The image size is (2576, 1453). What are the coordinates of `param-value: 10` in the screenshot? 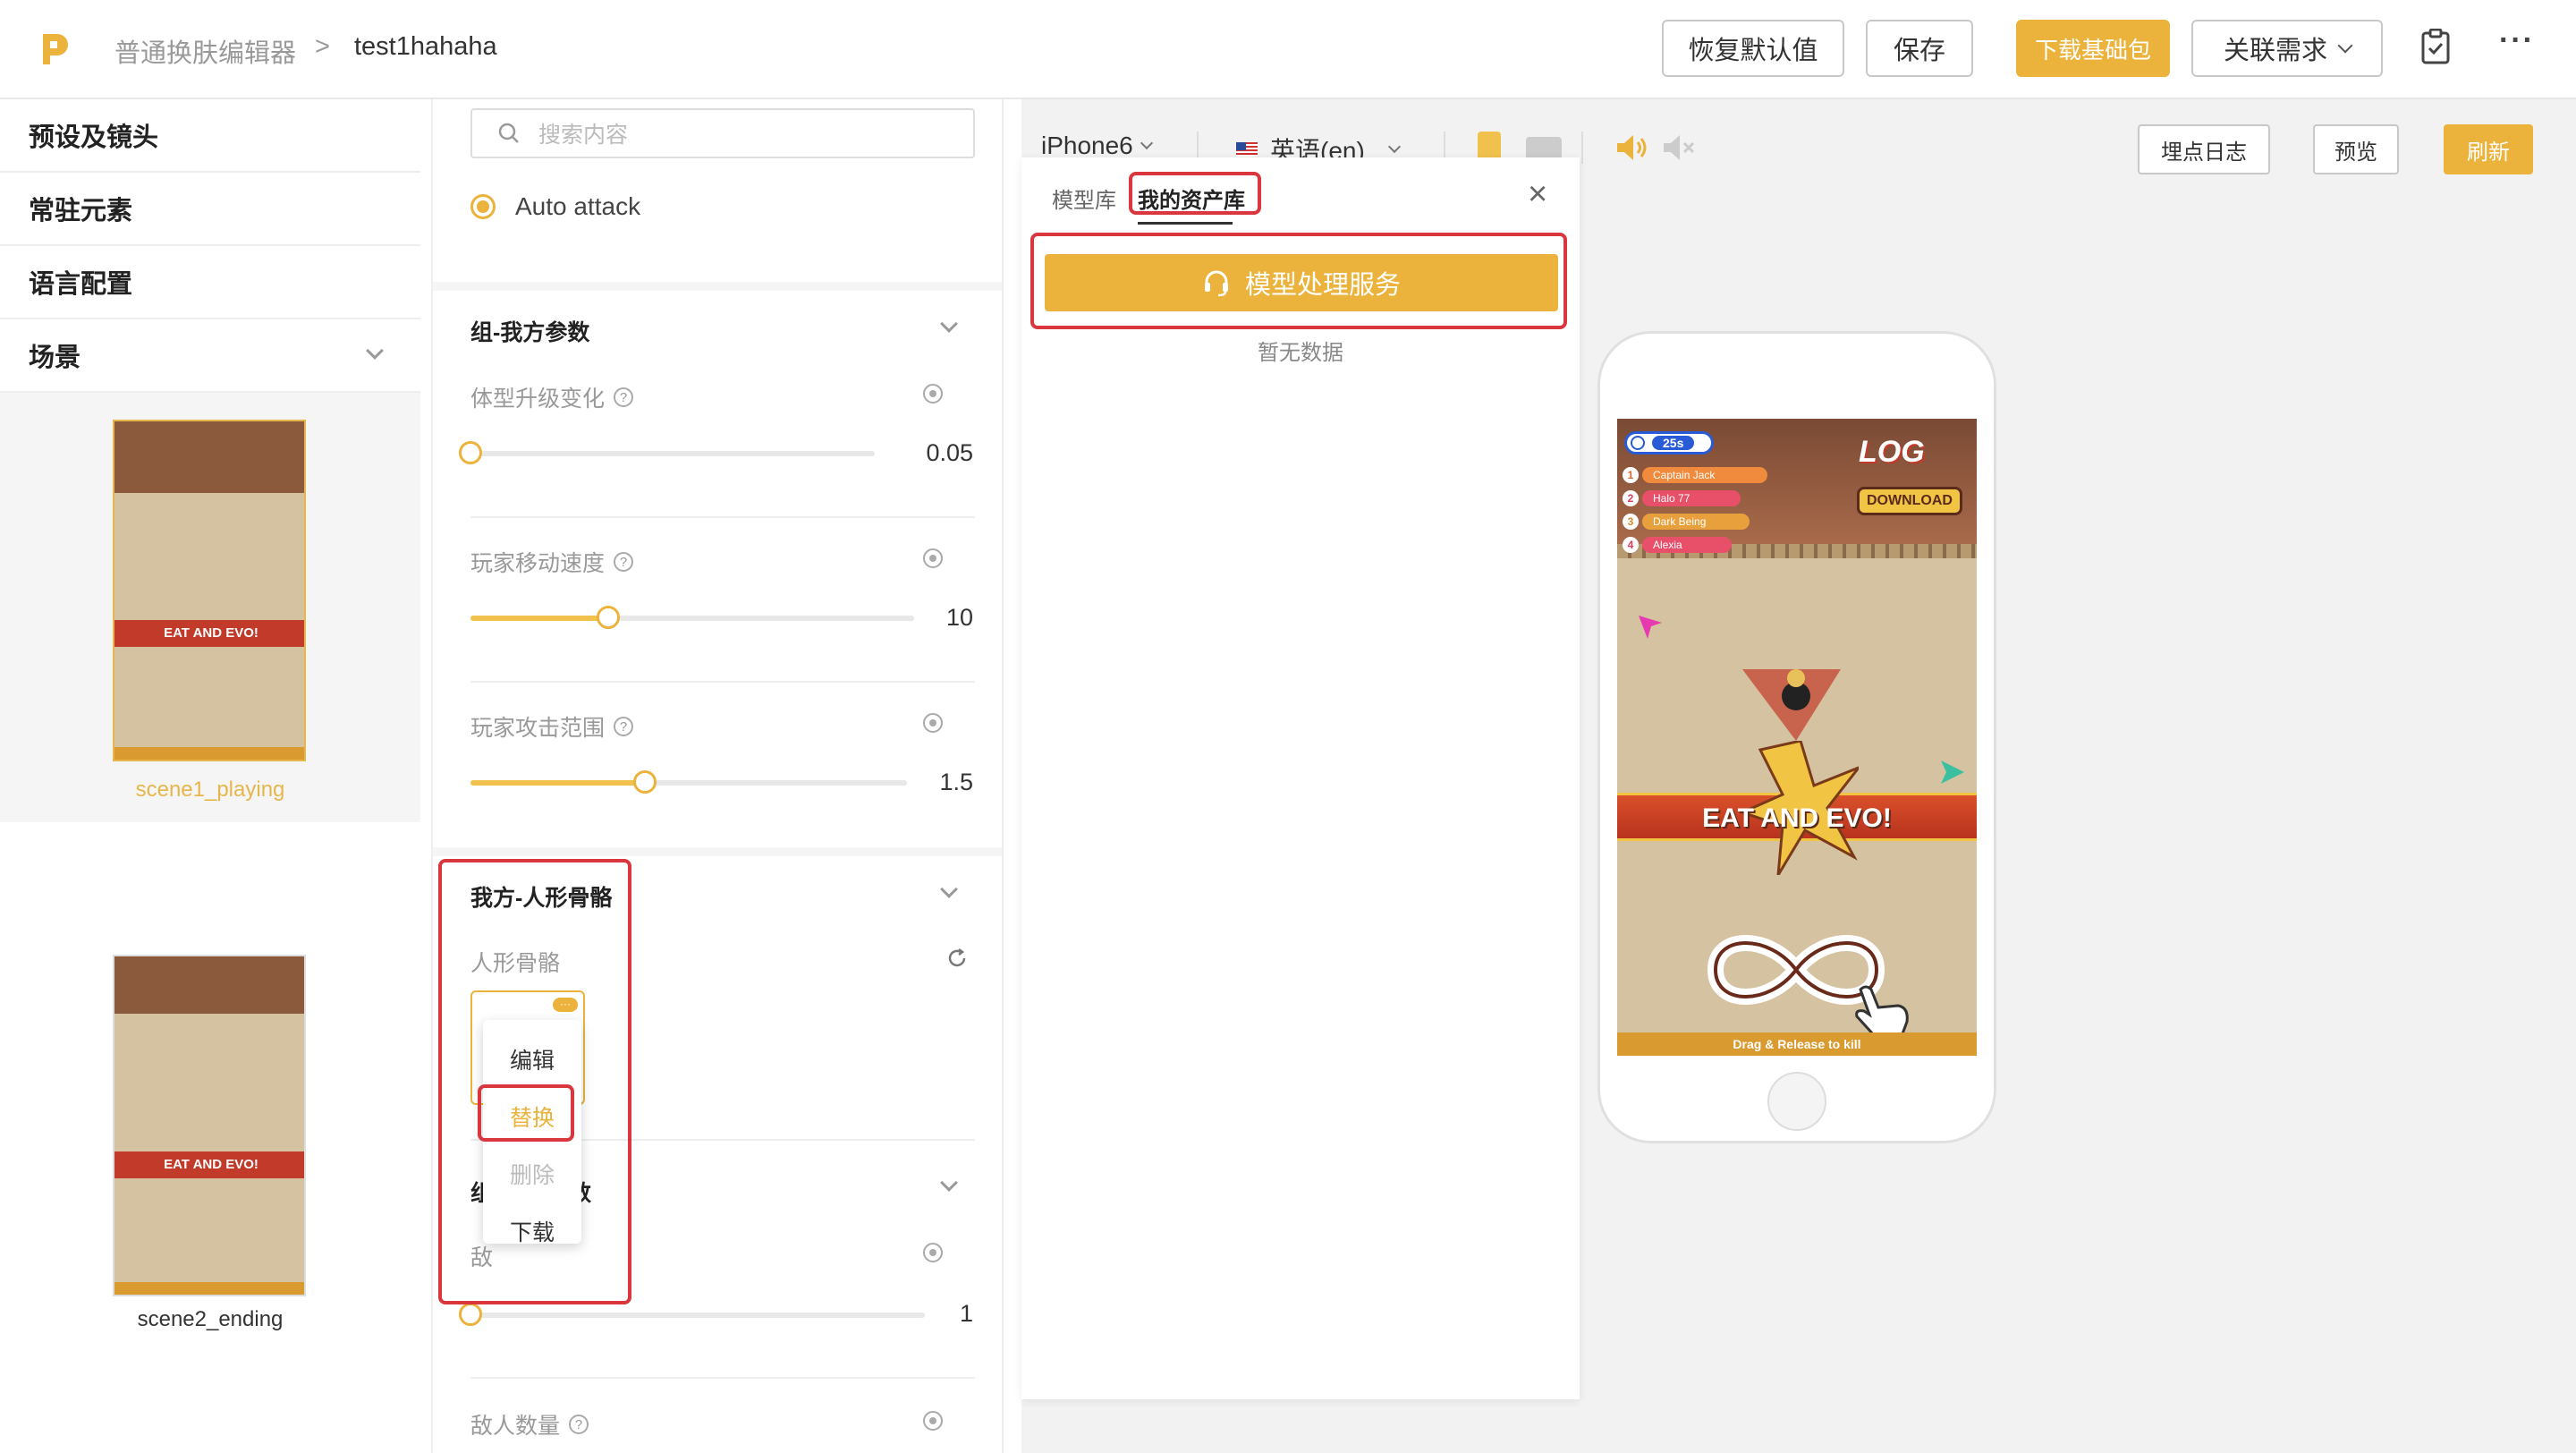 It's located at (959, 617).